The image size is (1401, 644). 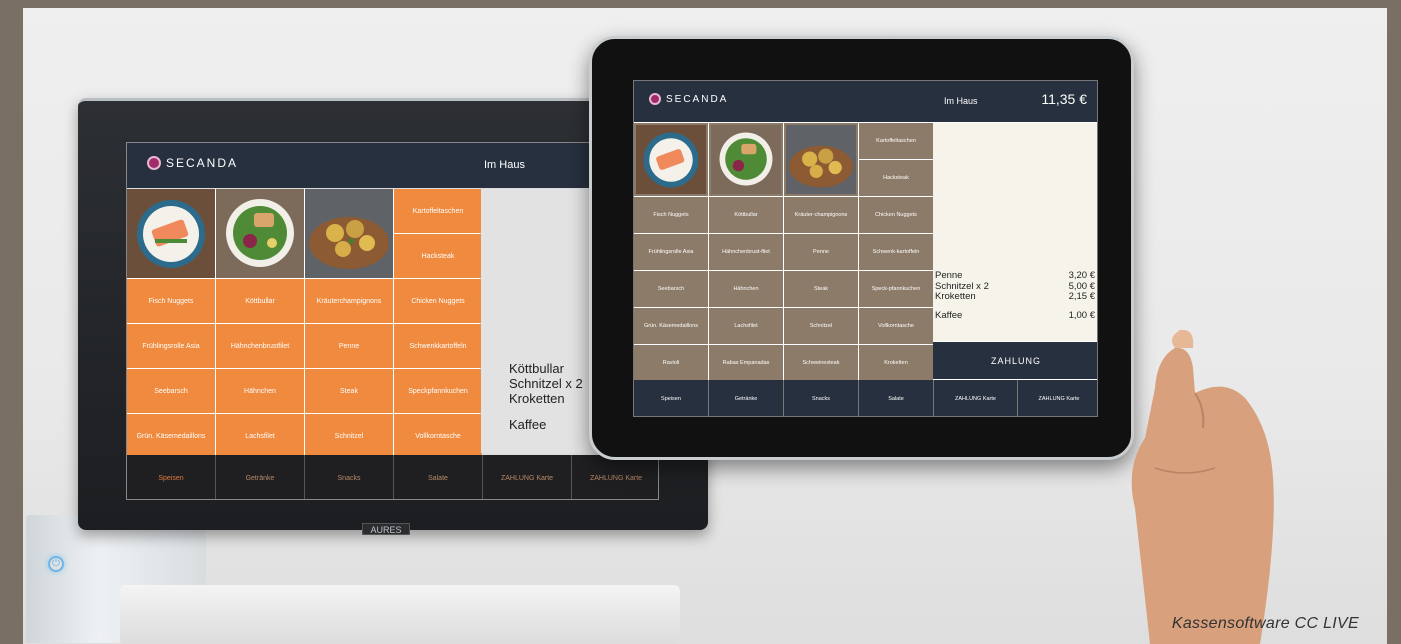 What do you see at coordinates (438, 391) in the screenshot?
I see `product-button: Speckpfannkuchen` at bounding box center [438, 391].